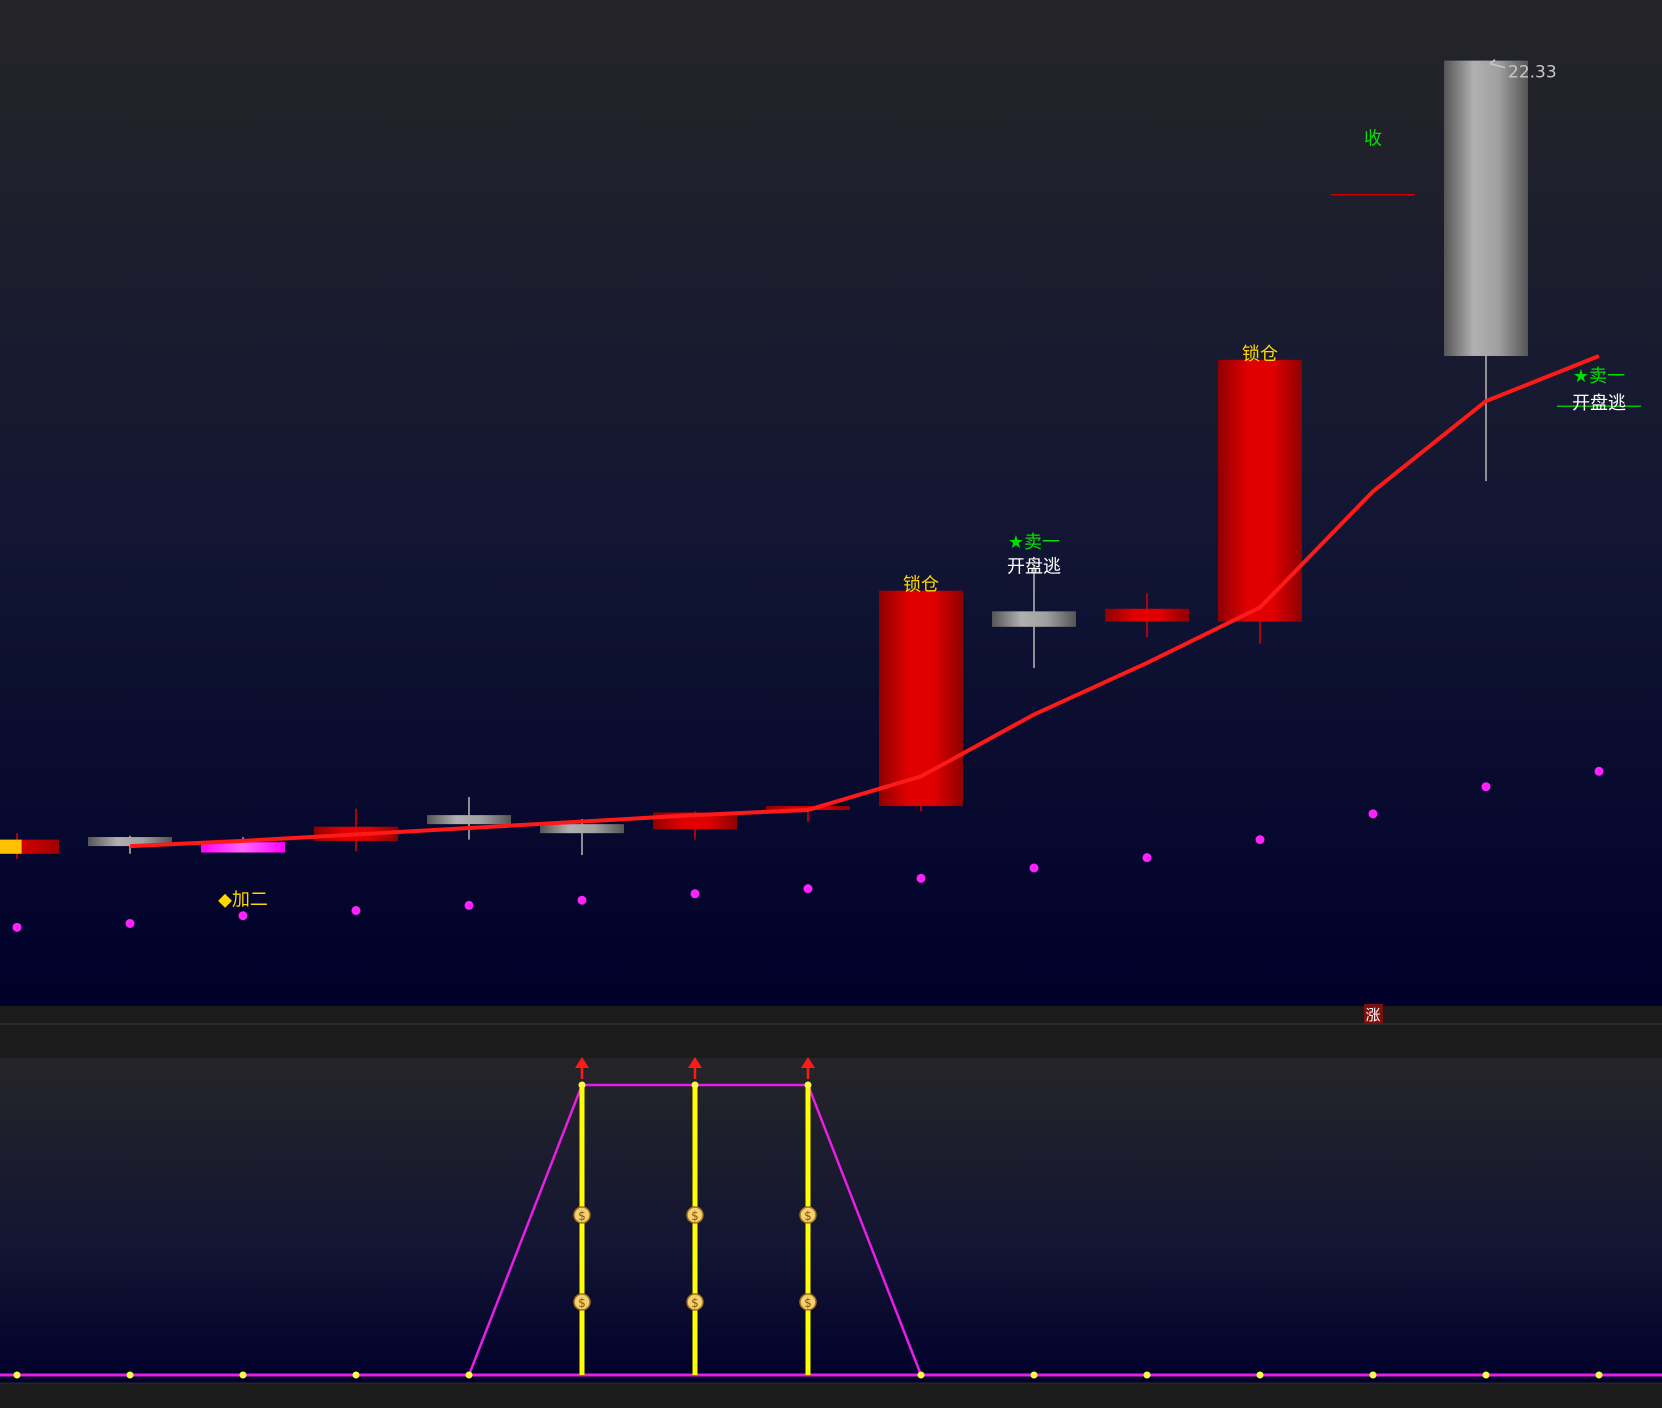 The width and height of the screenshot is (1662, 1408). I want to click on panel-divider, so click(831, 1032).